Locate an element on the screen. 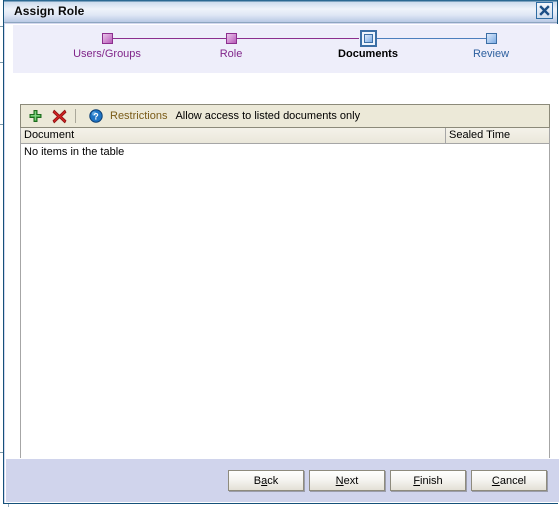 The width and height of the screenshot is (560, 507). plus-icon is located at coordinates (35, 116).